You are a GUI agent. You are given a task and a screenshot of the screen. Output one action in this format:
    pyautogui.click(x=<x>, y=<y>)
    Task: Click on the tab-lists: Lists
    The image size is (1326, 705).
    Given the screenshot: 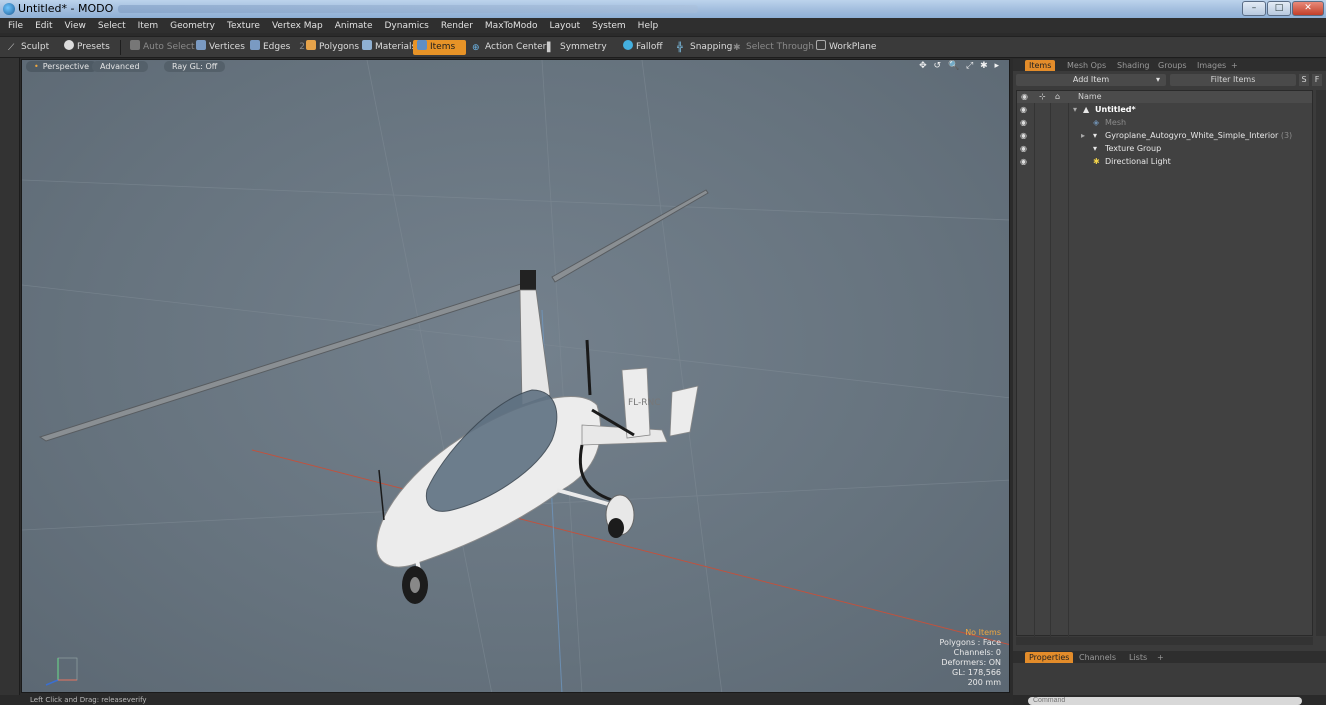 What is the action you would take?
    pyautogui.click(x=1138, y=657)
    